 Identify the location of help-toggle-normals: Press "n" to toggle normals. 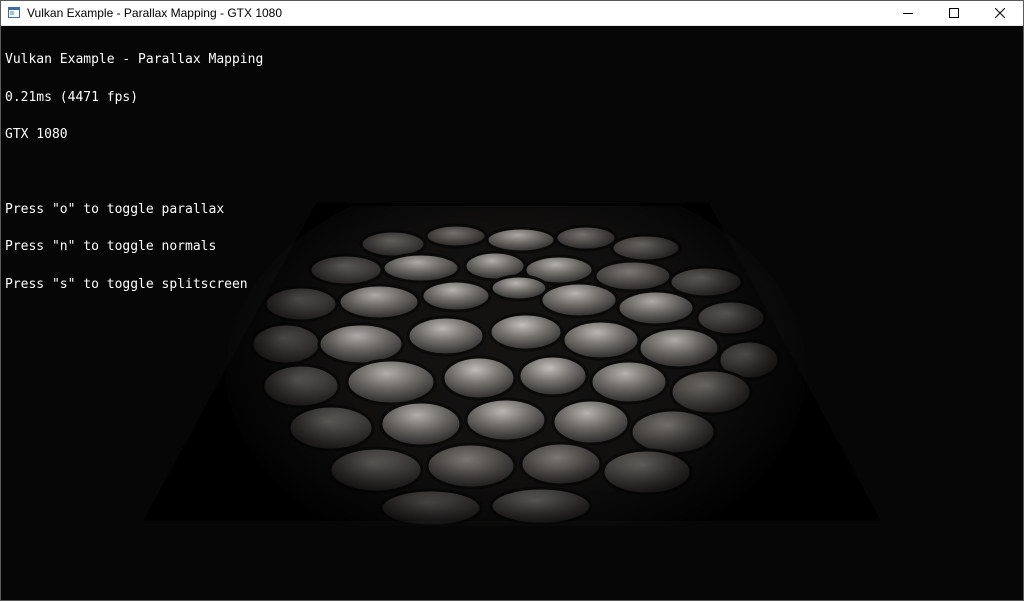
(111, 246).